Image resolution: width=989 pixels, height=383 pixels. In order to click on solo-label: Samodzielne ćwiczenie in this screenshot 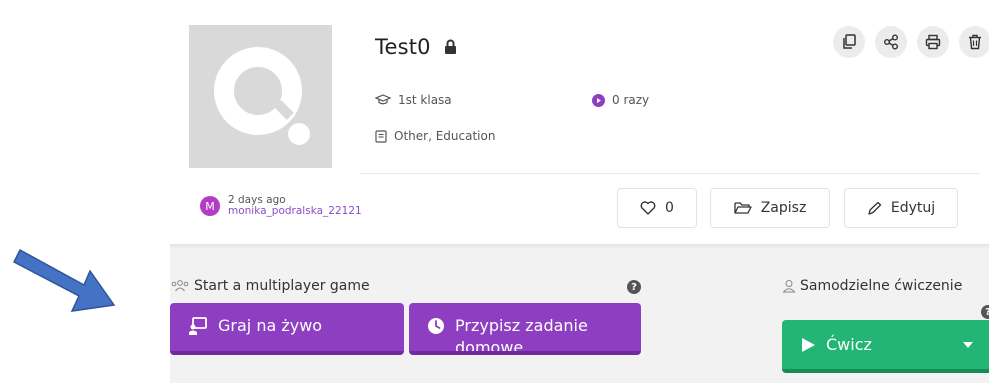, I will do `click(881, 286)`.